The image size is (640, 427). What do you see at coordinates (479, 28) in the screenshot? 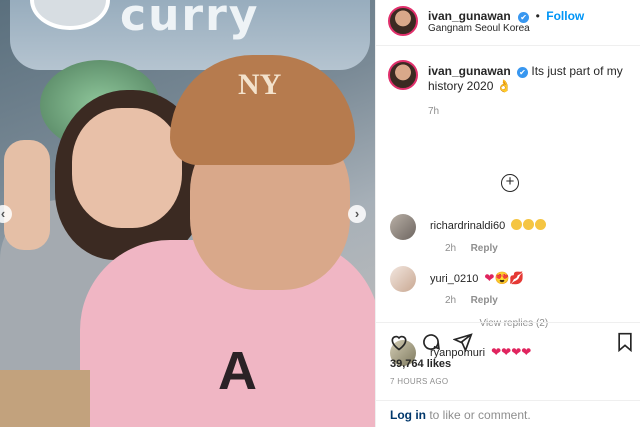
I see `post-location: Gangnam Seoul Korea` at bounding box center [479, 28].